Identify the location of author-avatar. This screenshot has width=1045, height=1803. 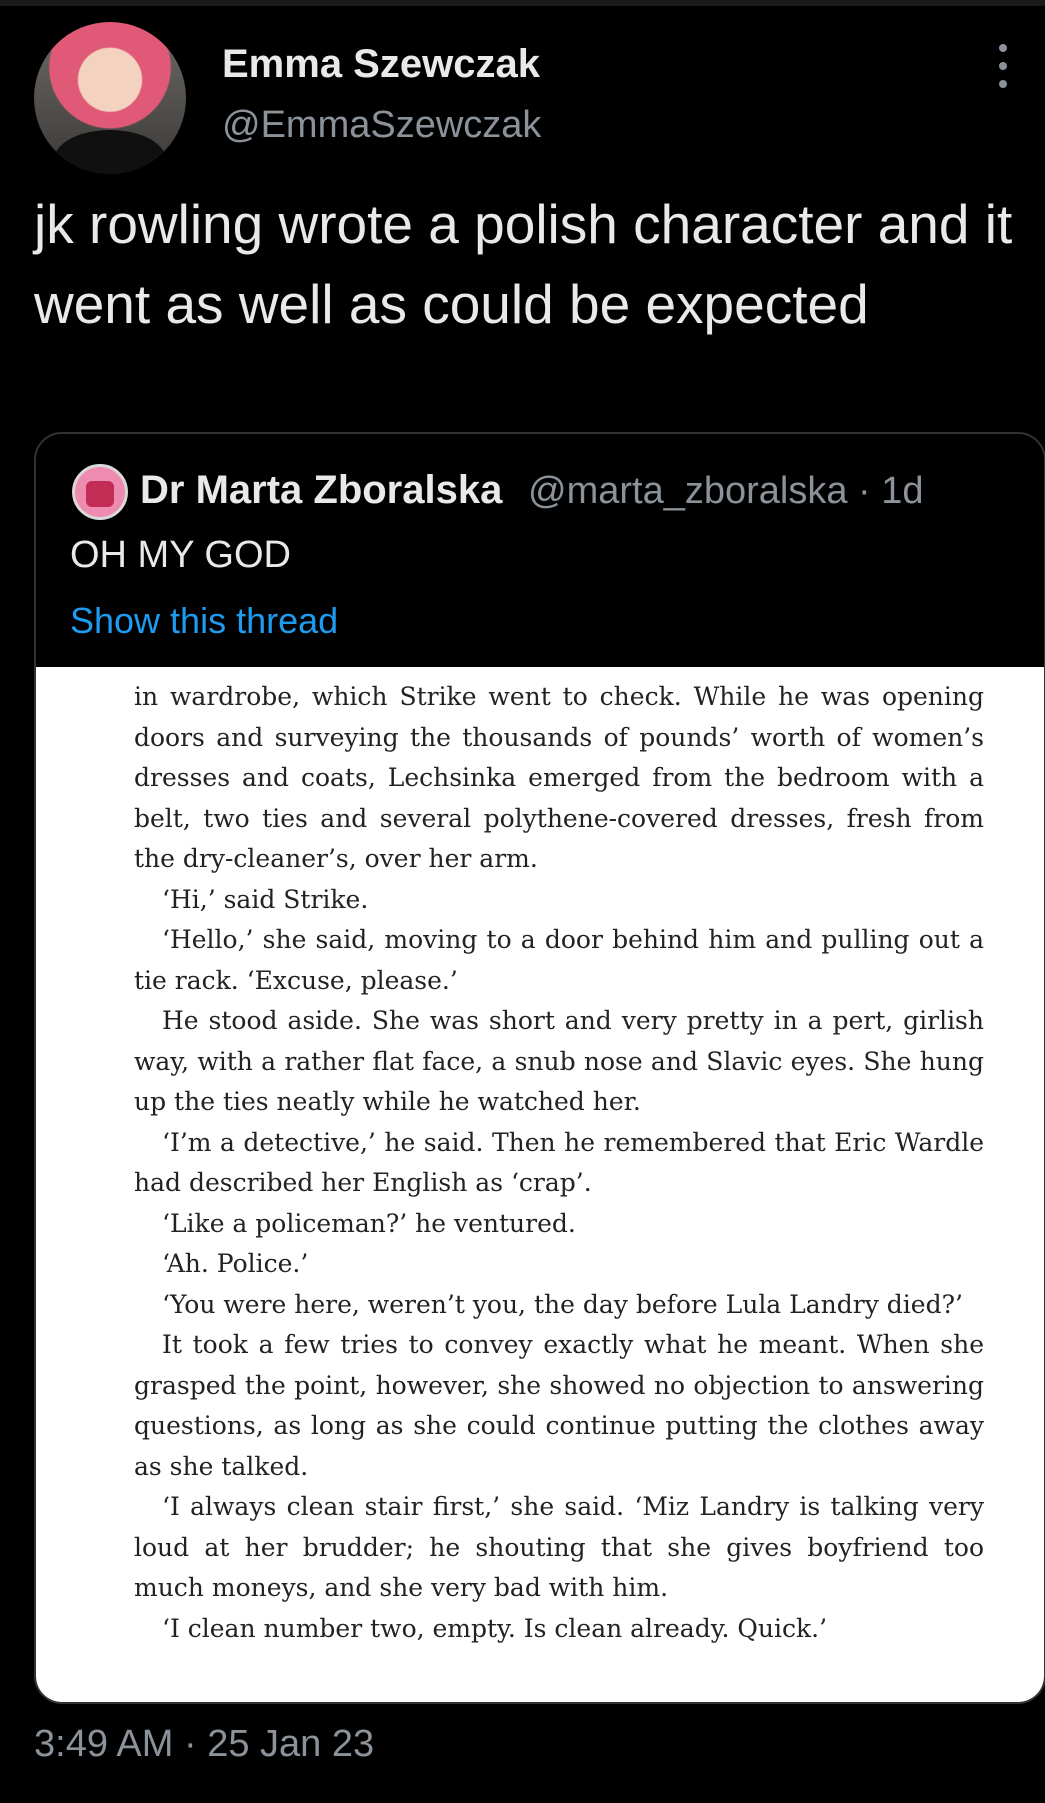
(110, 98).